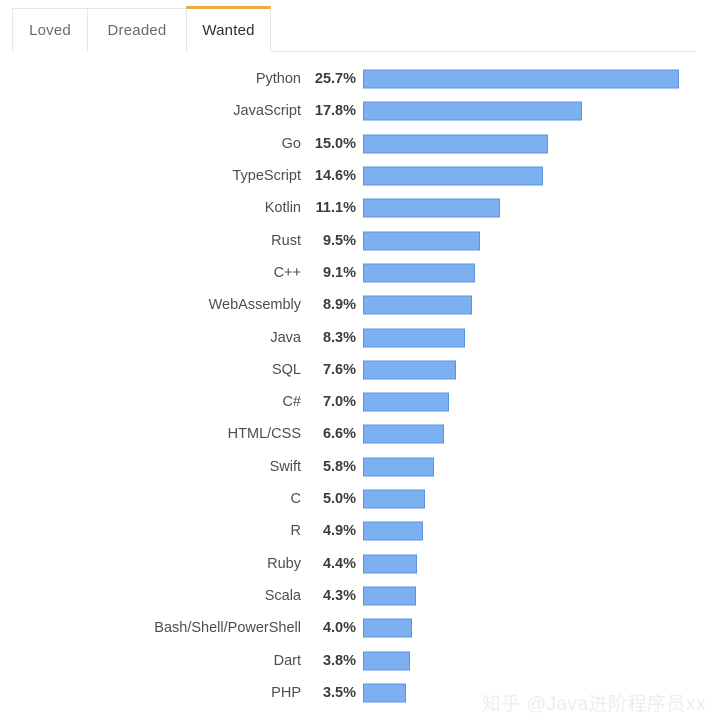 This screenshot has height=722, width=720. I want to click on category-label: HTML/CSS, so click(264, 434).